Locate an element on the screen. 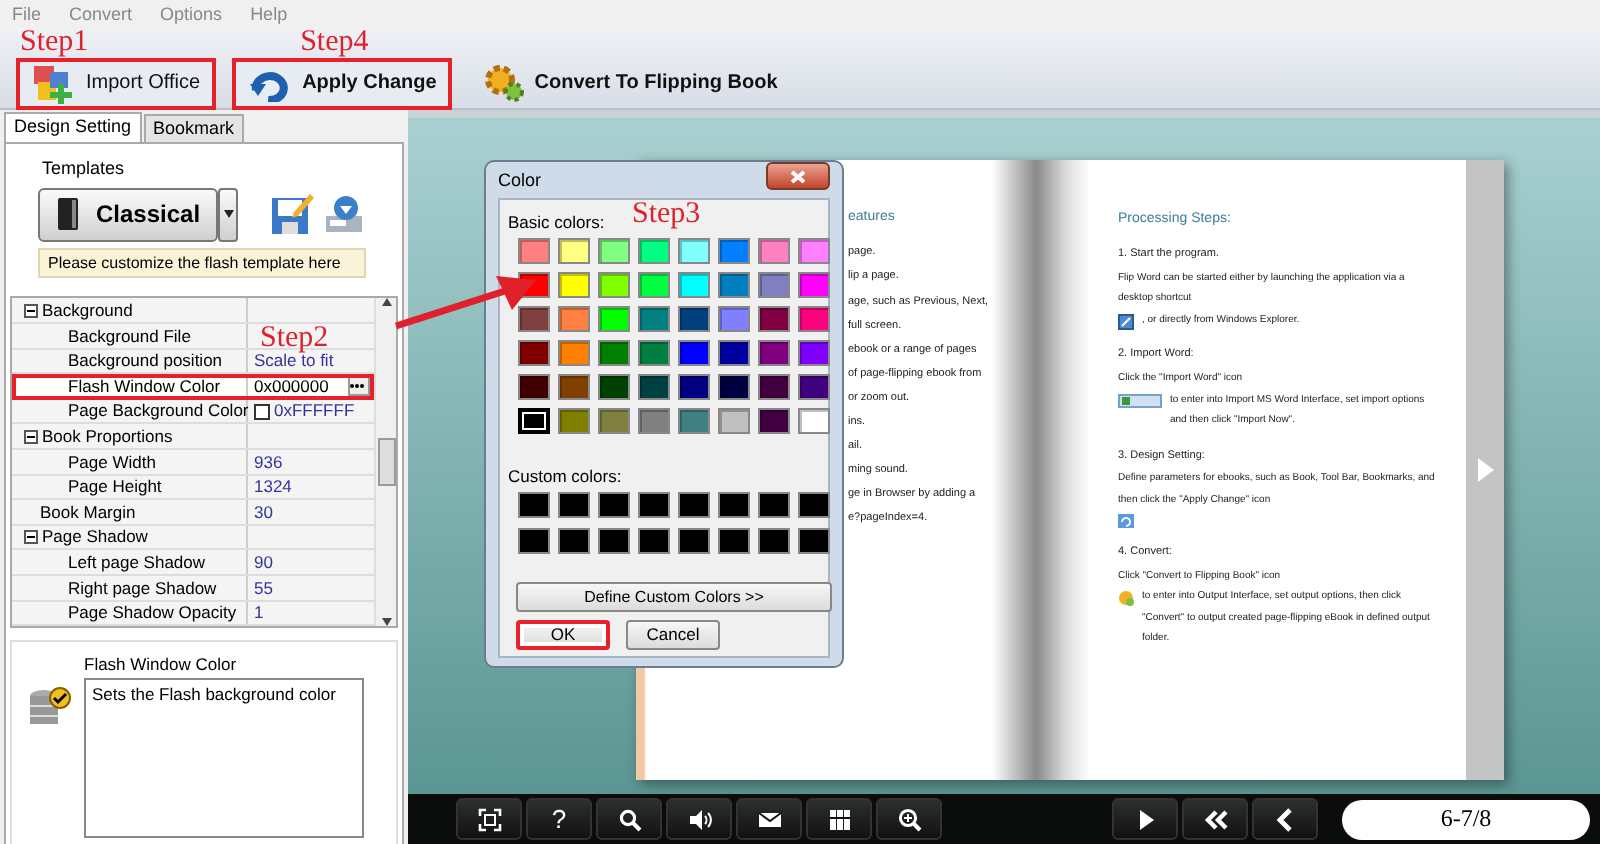 This screenshot has height=844, width=1600. property-name: Page Width is located at coordinates (112, 461).